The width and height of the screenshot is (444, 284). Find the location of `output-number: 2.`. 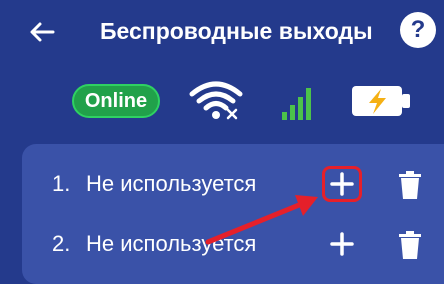

output-number: 2. is located at coordinates (61, 243).